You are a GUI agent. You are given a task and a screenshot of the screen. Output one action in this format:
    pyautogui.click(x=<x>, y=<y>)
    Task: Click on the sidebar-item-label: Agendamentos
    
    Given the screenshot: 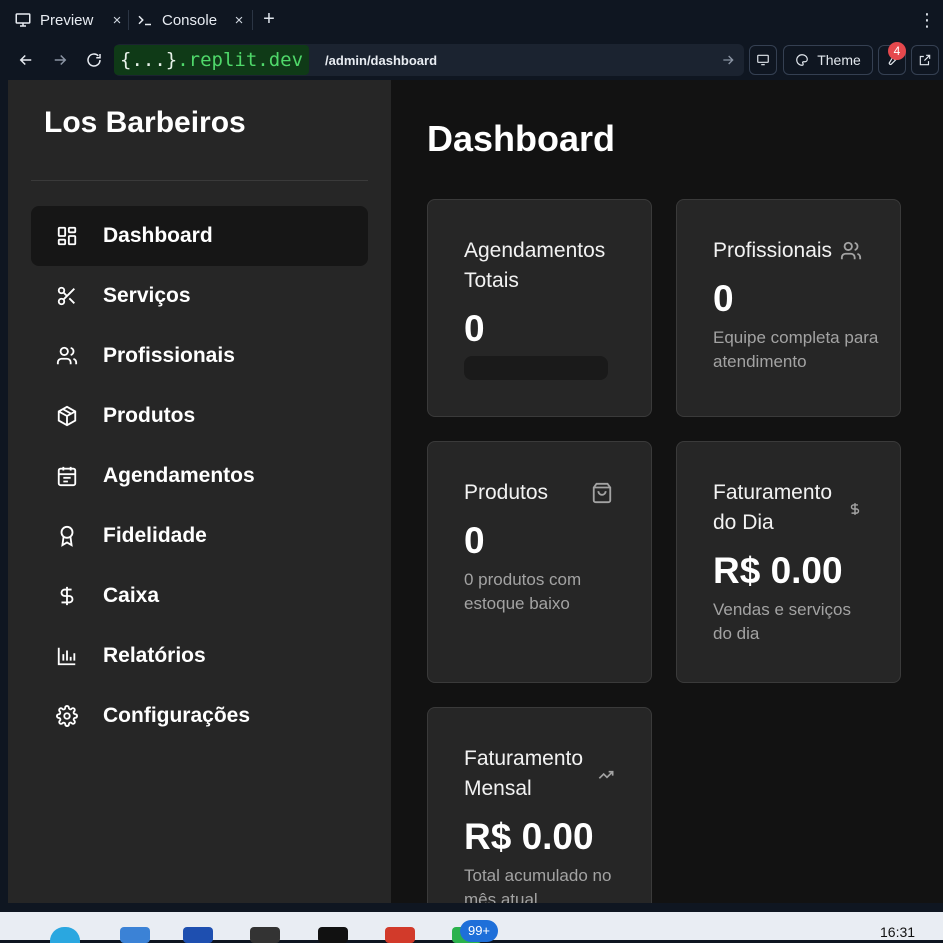 What is the action you would take?
    pyautogui.click(x=179, y=475)
    